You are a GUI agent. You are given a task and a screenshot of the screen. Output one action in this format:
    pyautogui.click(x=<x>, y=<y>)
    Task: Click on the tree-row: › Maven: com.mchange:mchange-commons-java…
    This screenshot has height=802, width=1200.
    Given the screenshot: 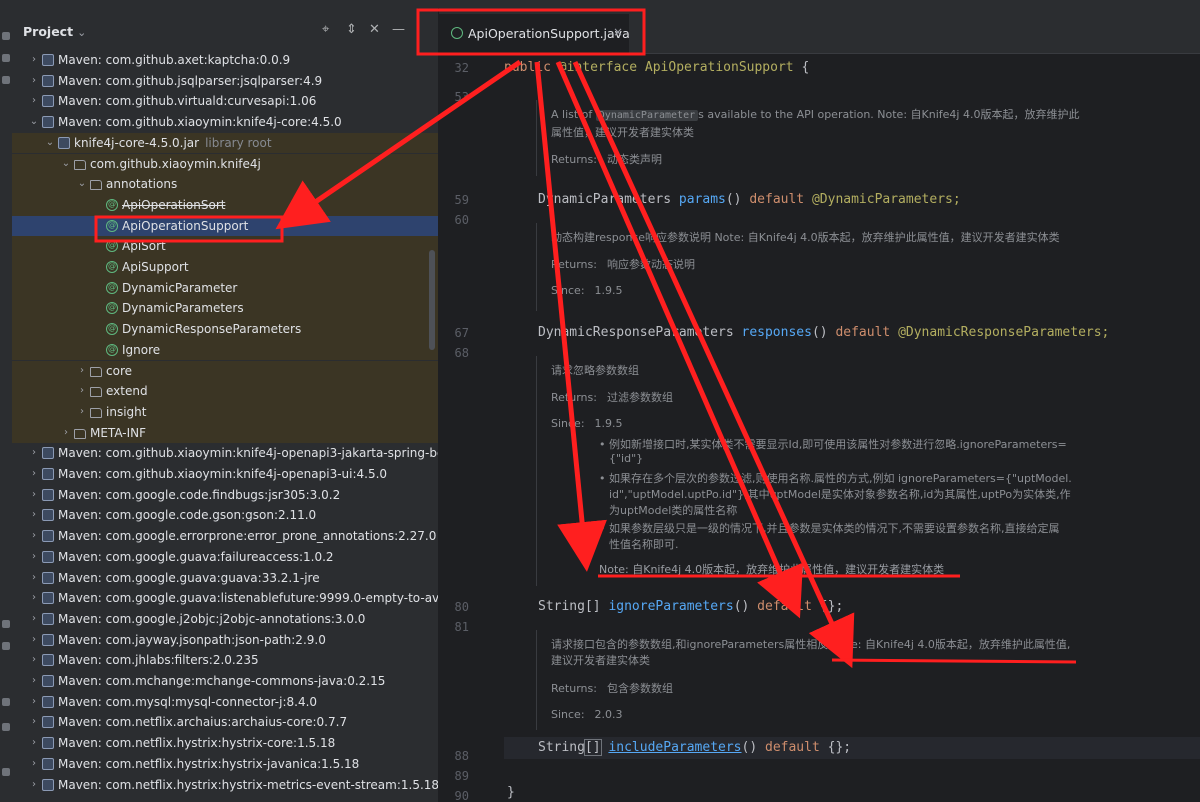 What is the action you would take?
    pyautogui.click(x=225, y=681)
    